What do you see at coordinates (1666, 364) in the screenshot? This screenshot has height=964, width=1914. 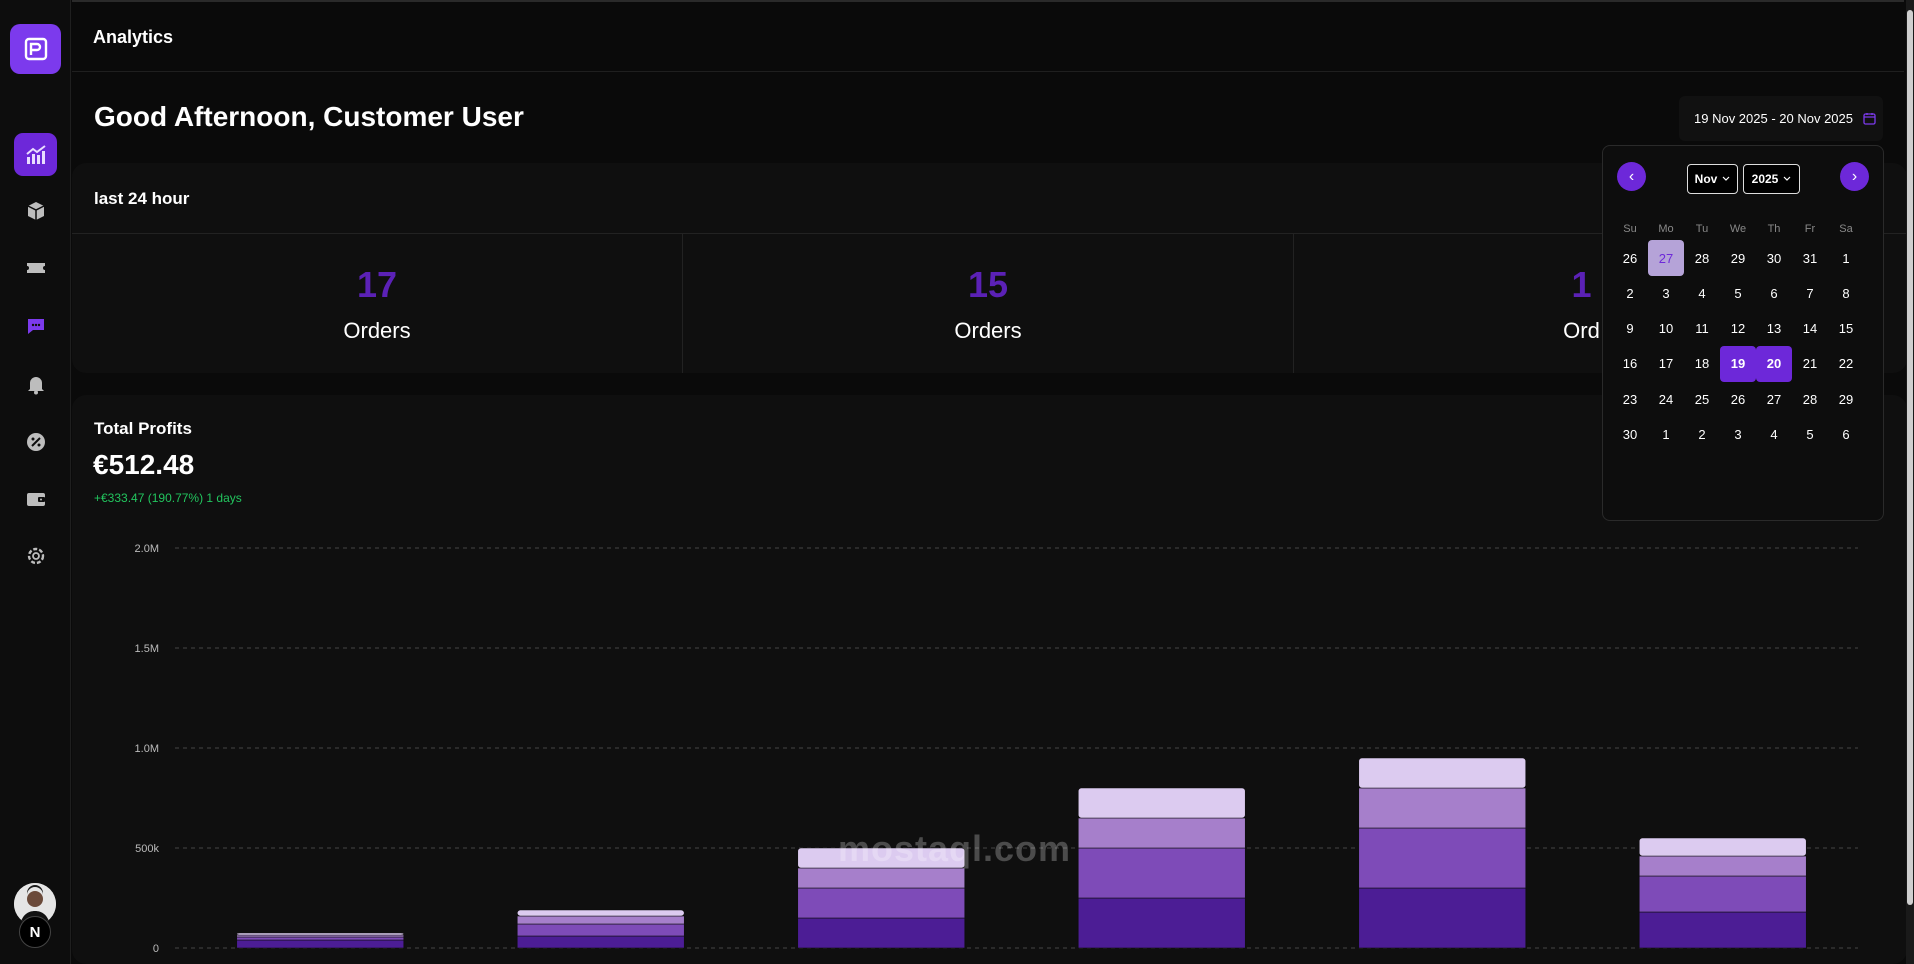 I see `calendar-day: 17` at bounding box center [1666, 364].